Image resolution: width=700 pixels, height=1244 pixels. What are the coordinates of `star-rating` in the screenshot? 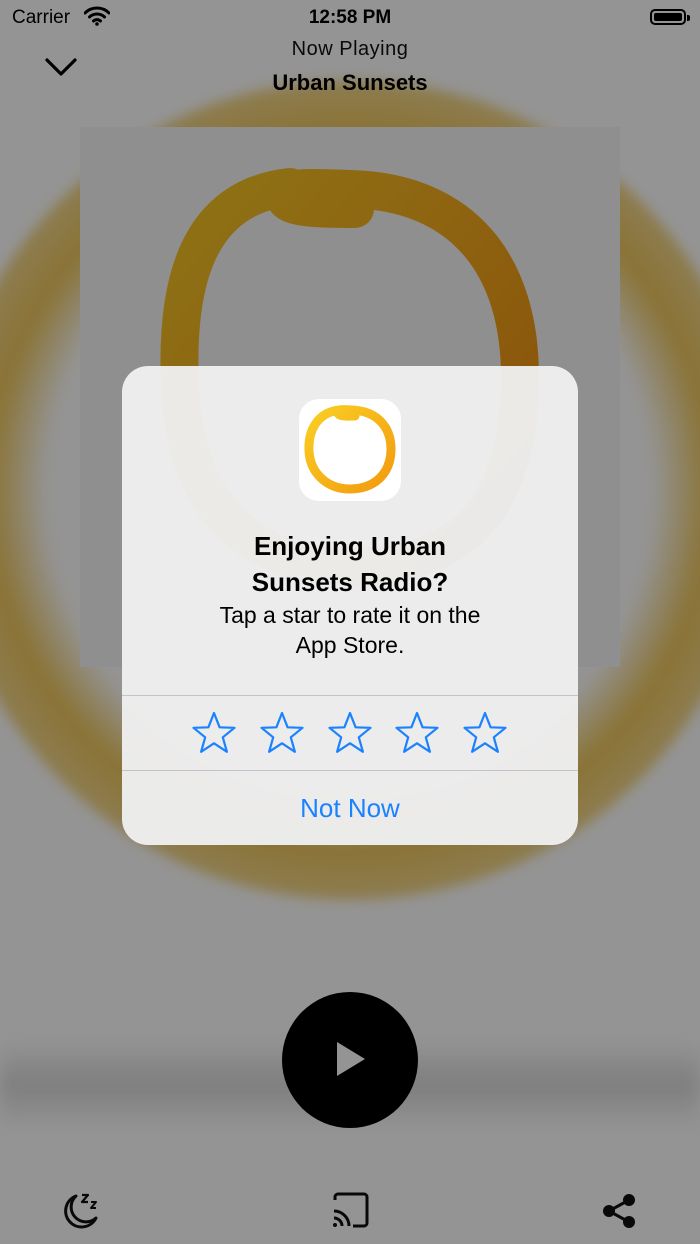 It's located at (350, 733).